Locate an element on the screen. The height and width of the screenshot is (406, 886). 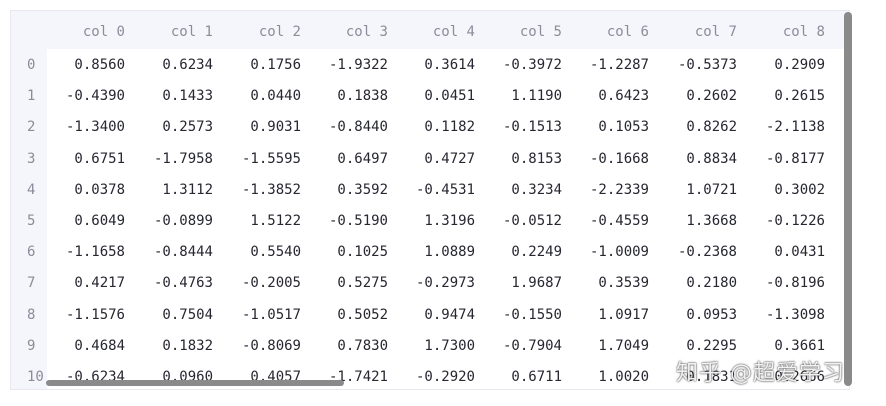
table-cell: -0.3972 is located at coordinates (519, 65).